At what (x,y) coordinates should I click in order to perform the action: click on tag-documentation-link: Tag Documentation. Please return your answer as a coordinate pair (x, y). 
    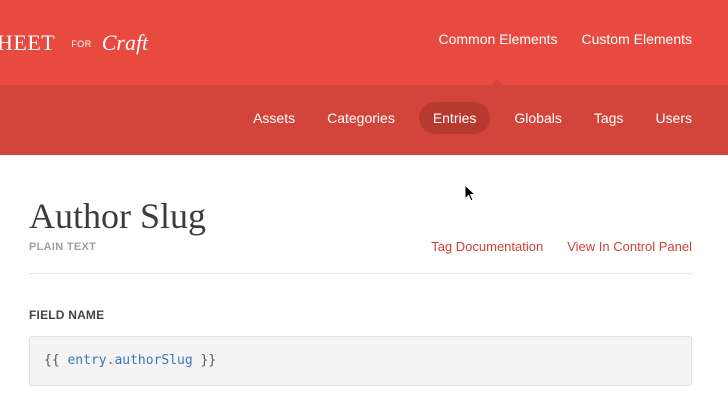
    Looking at the image, I should click on (487, 246).